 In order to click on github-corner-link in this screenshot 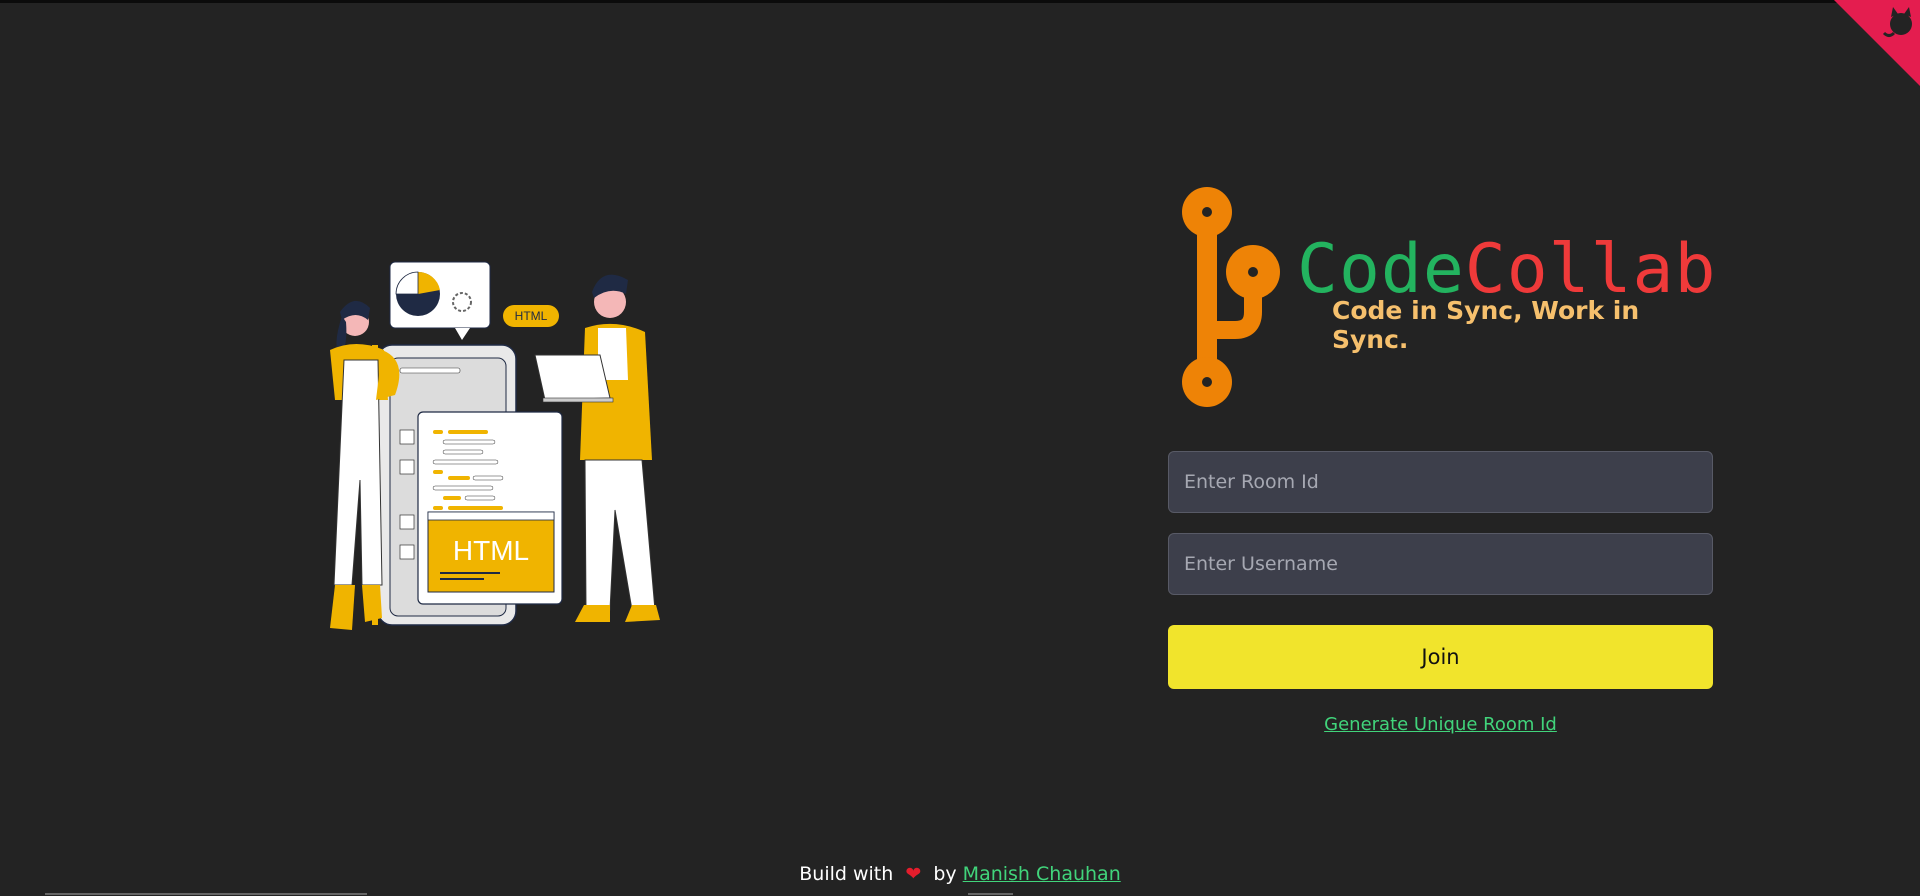, I will do `click(1877, 43)`.